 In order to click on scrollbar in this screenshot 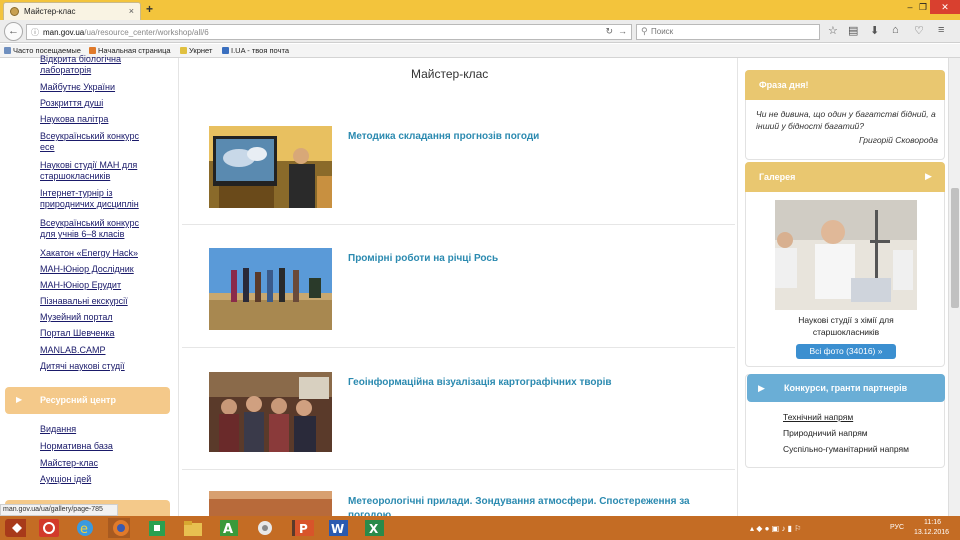, I will do `click(954, 287)`.